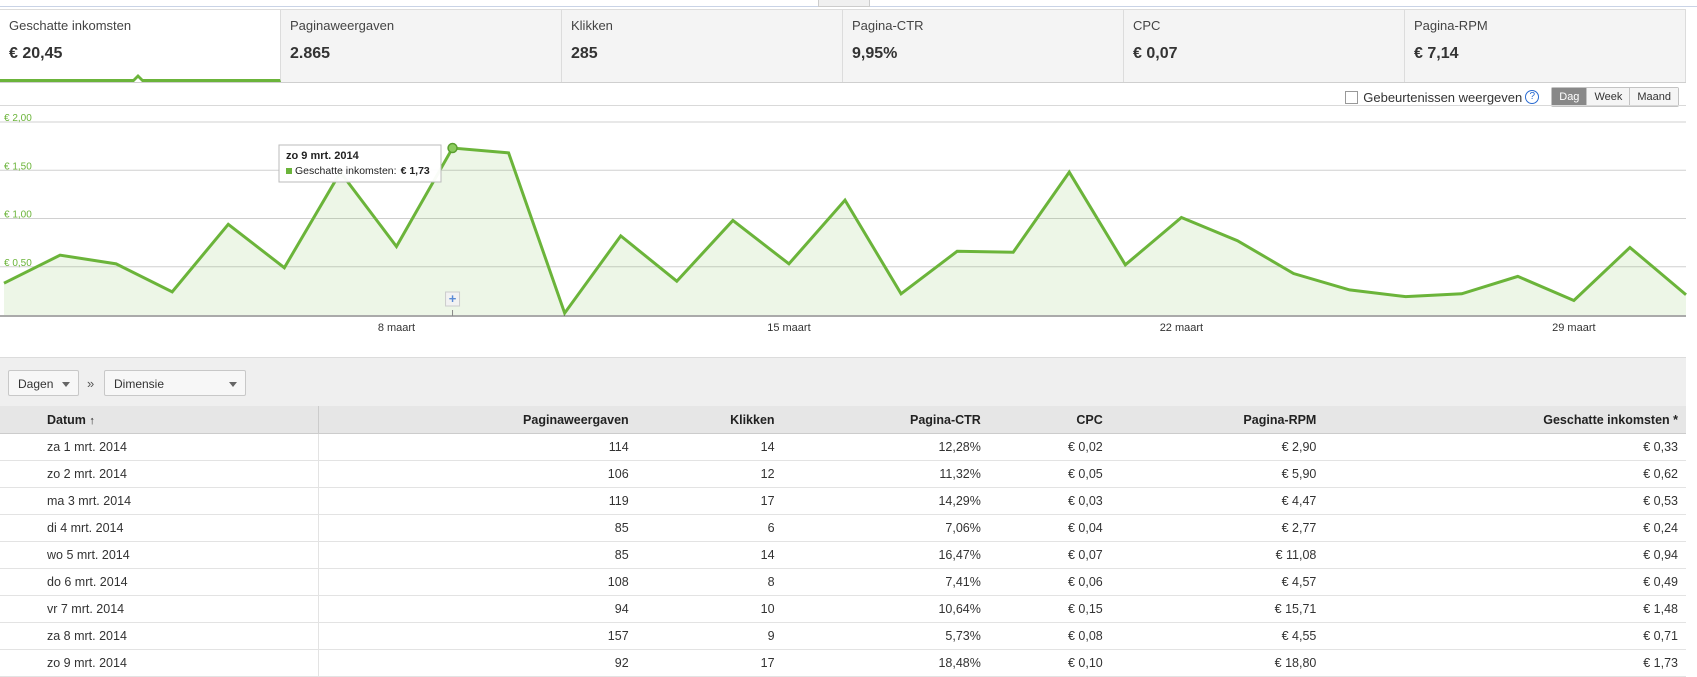 The width and height of the screenshot is (1697, 677). I want to click on table-cell: 85, so click(477, 555).